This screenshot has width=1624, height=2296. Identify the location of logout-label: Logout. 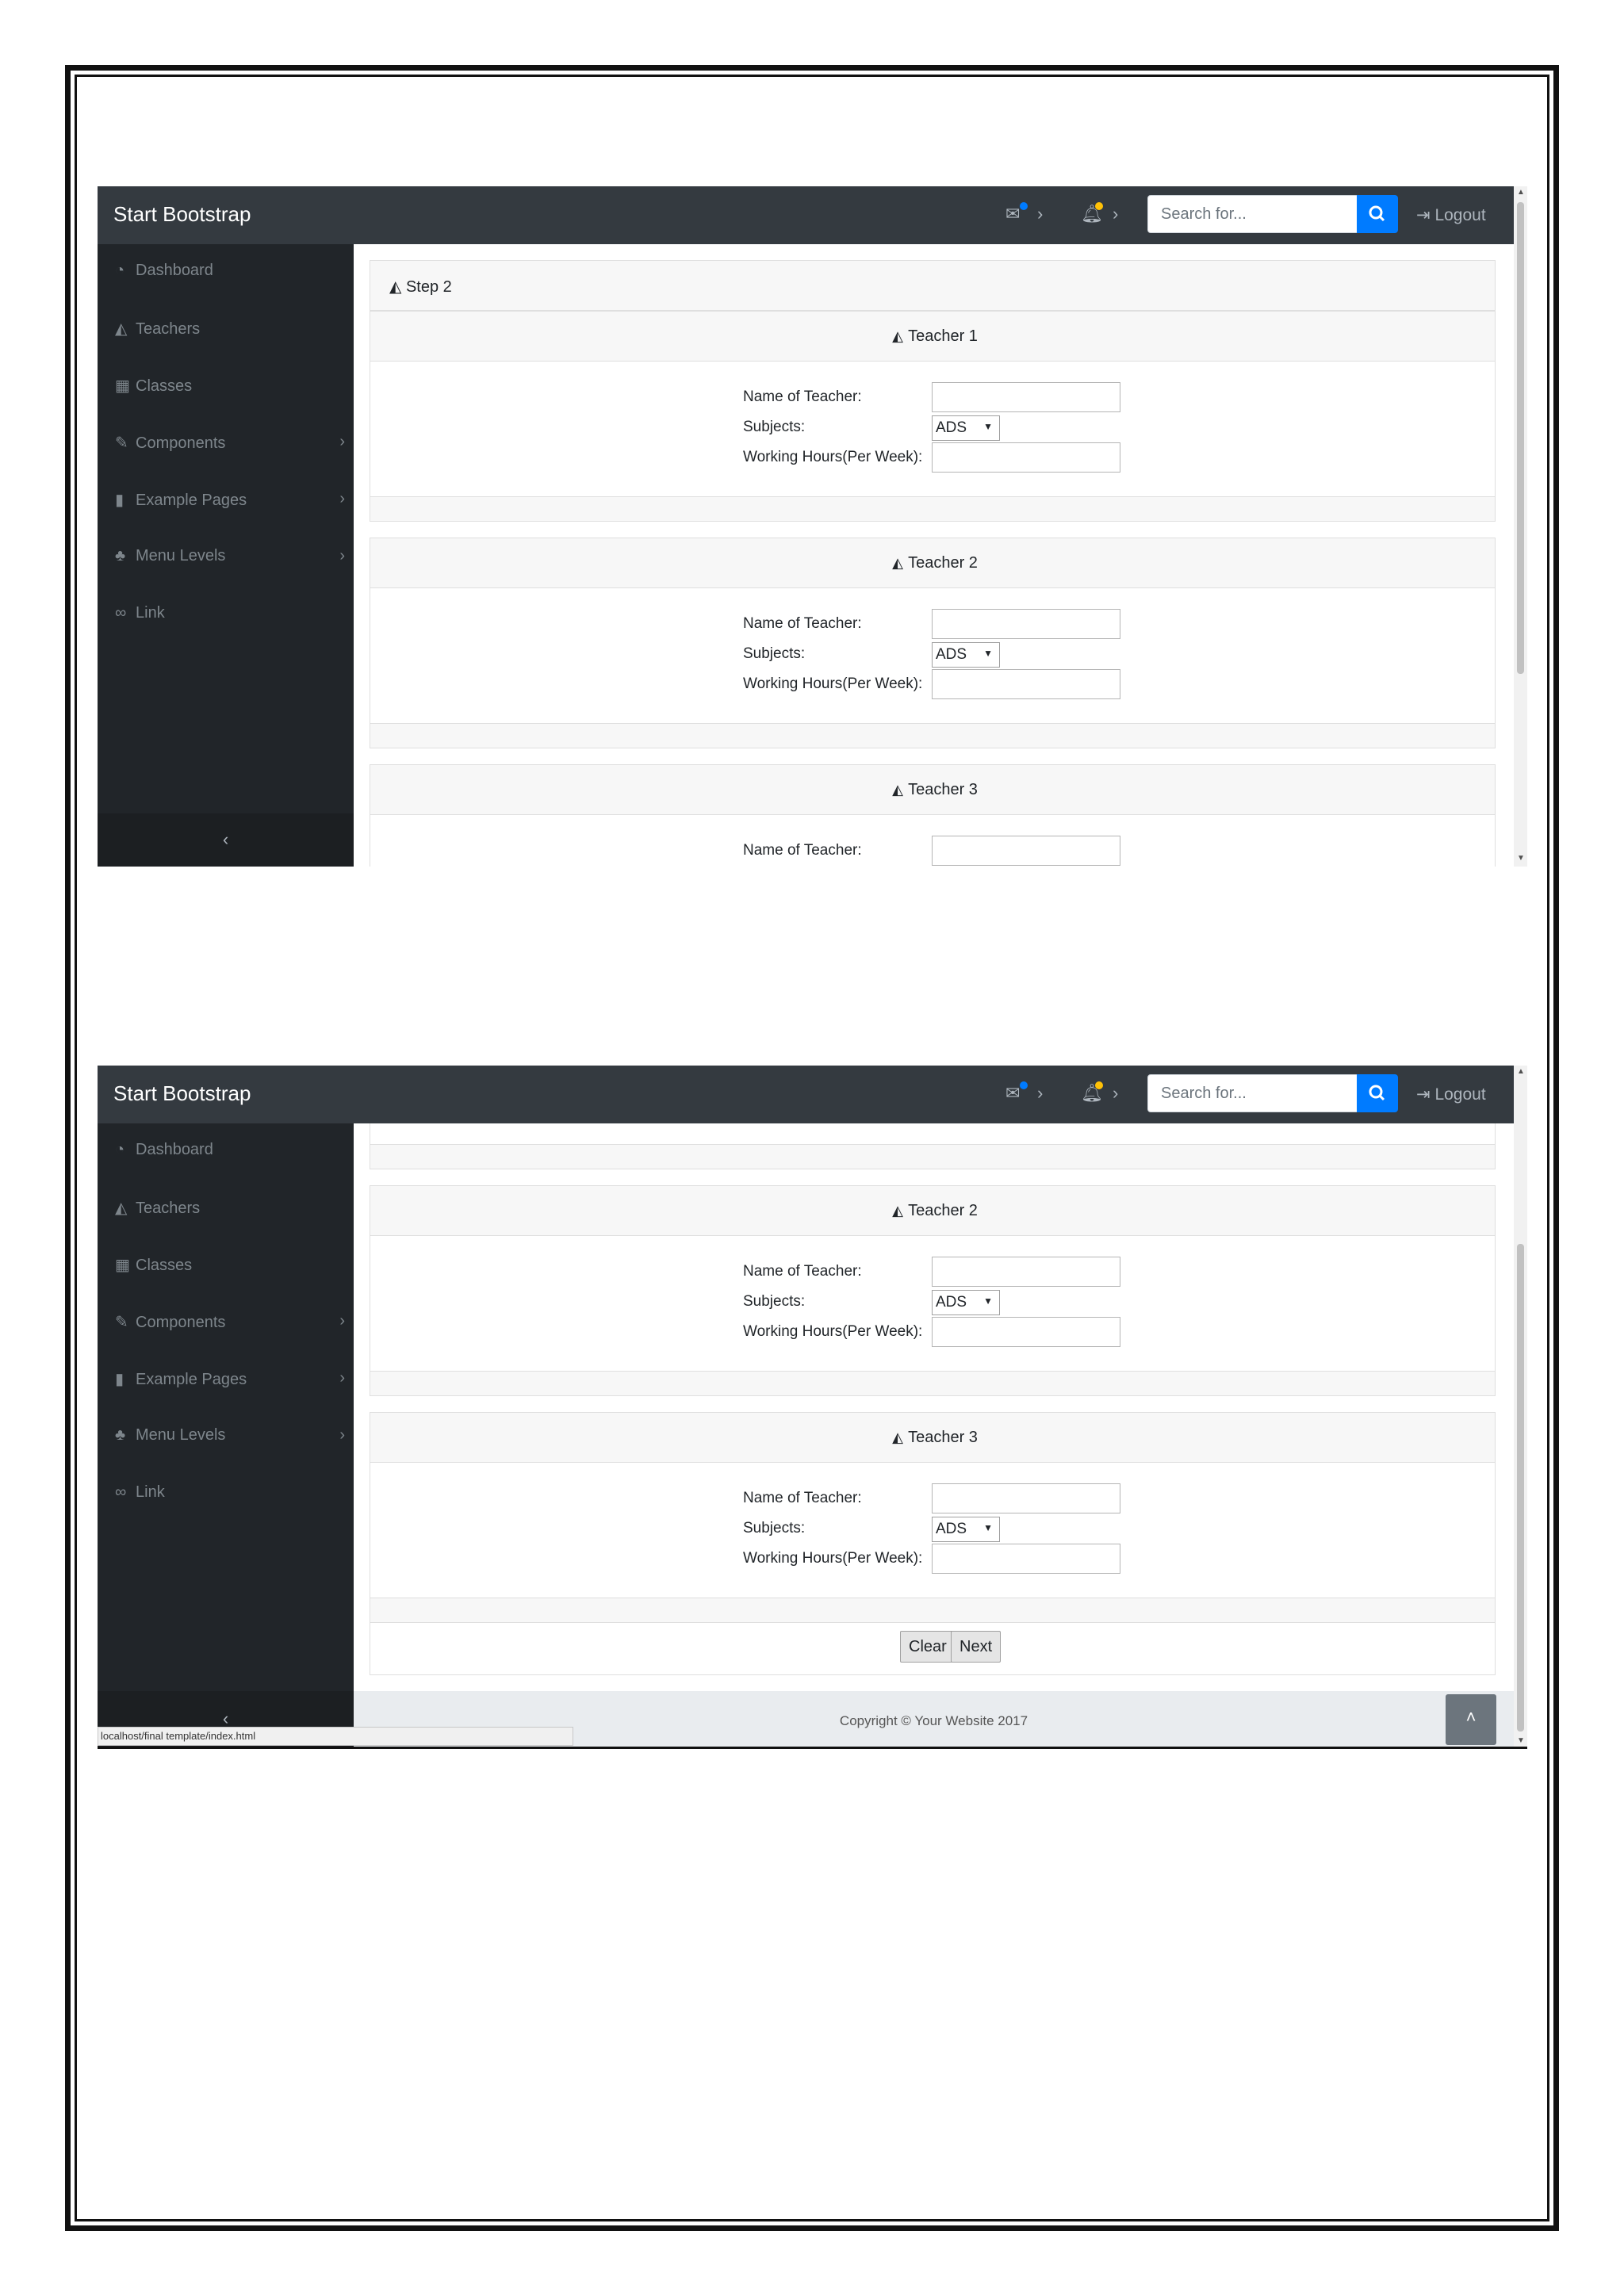
(1460, 215).